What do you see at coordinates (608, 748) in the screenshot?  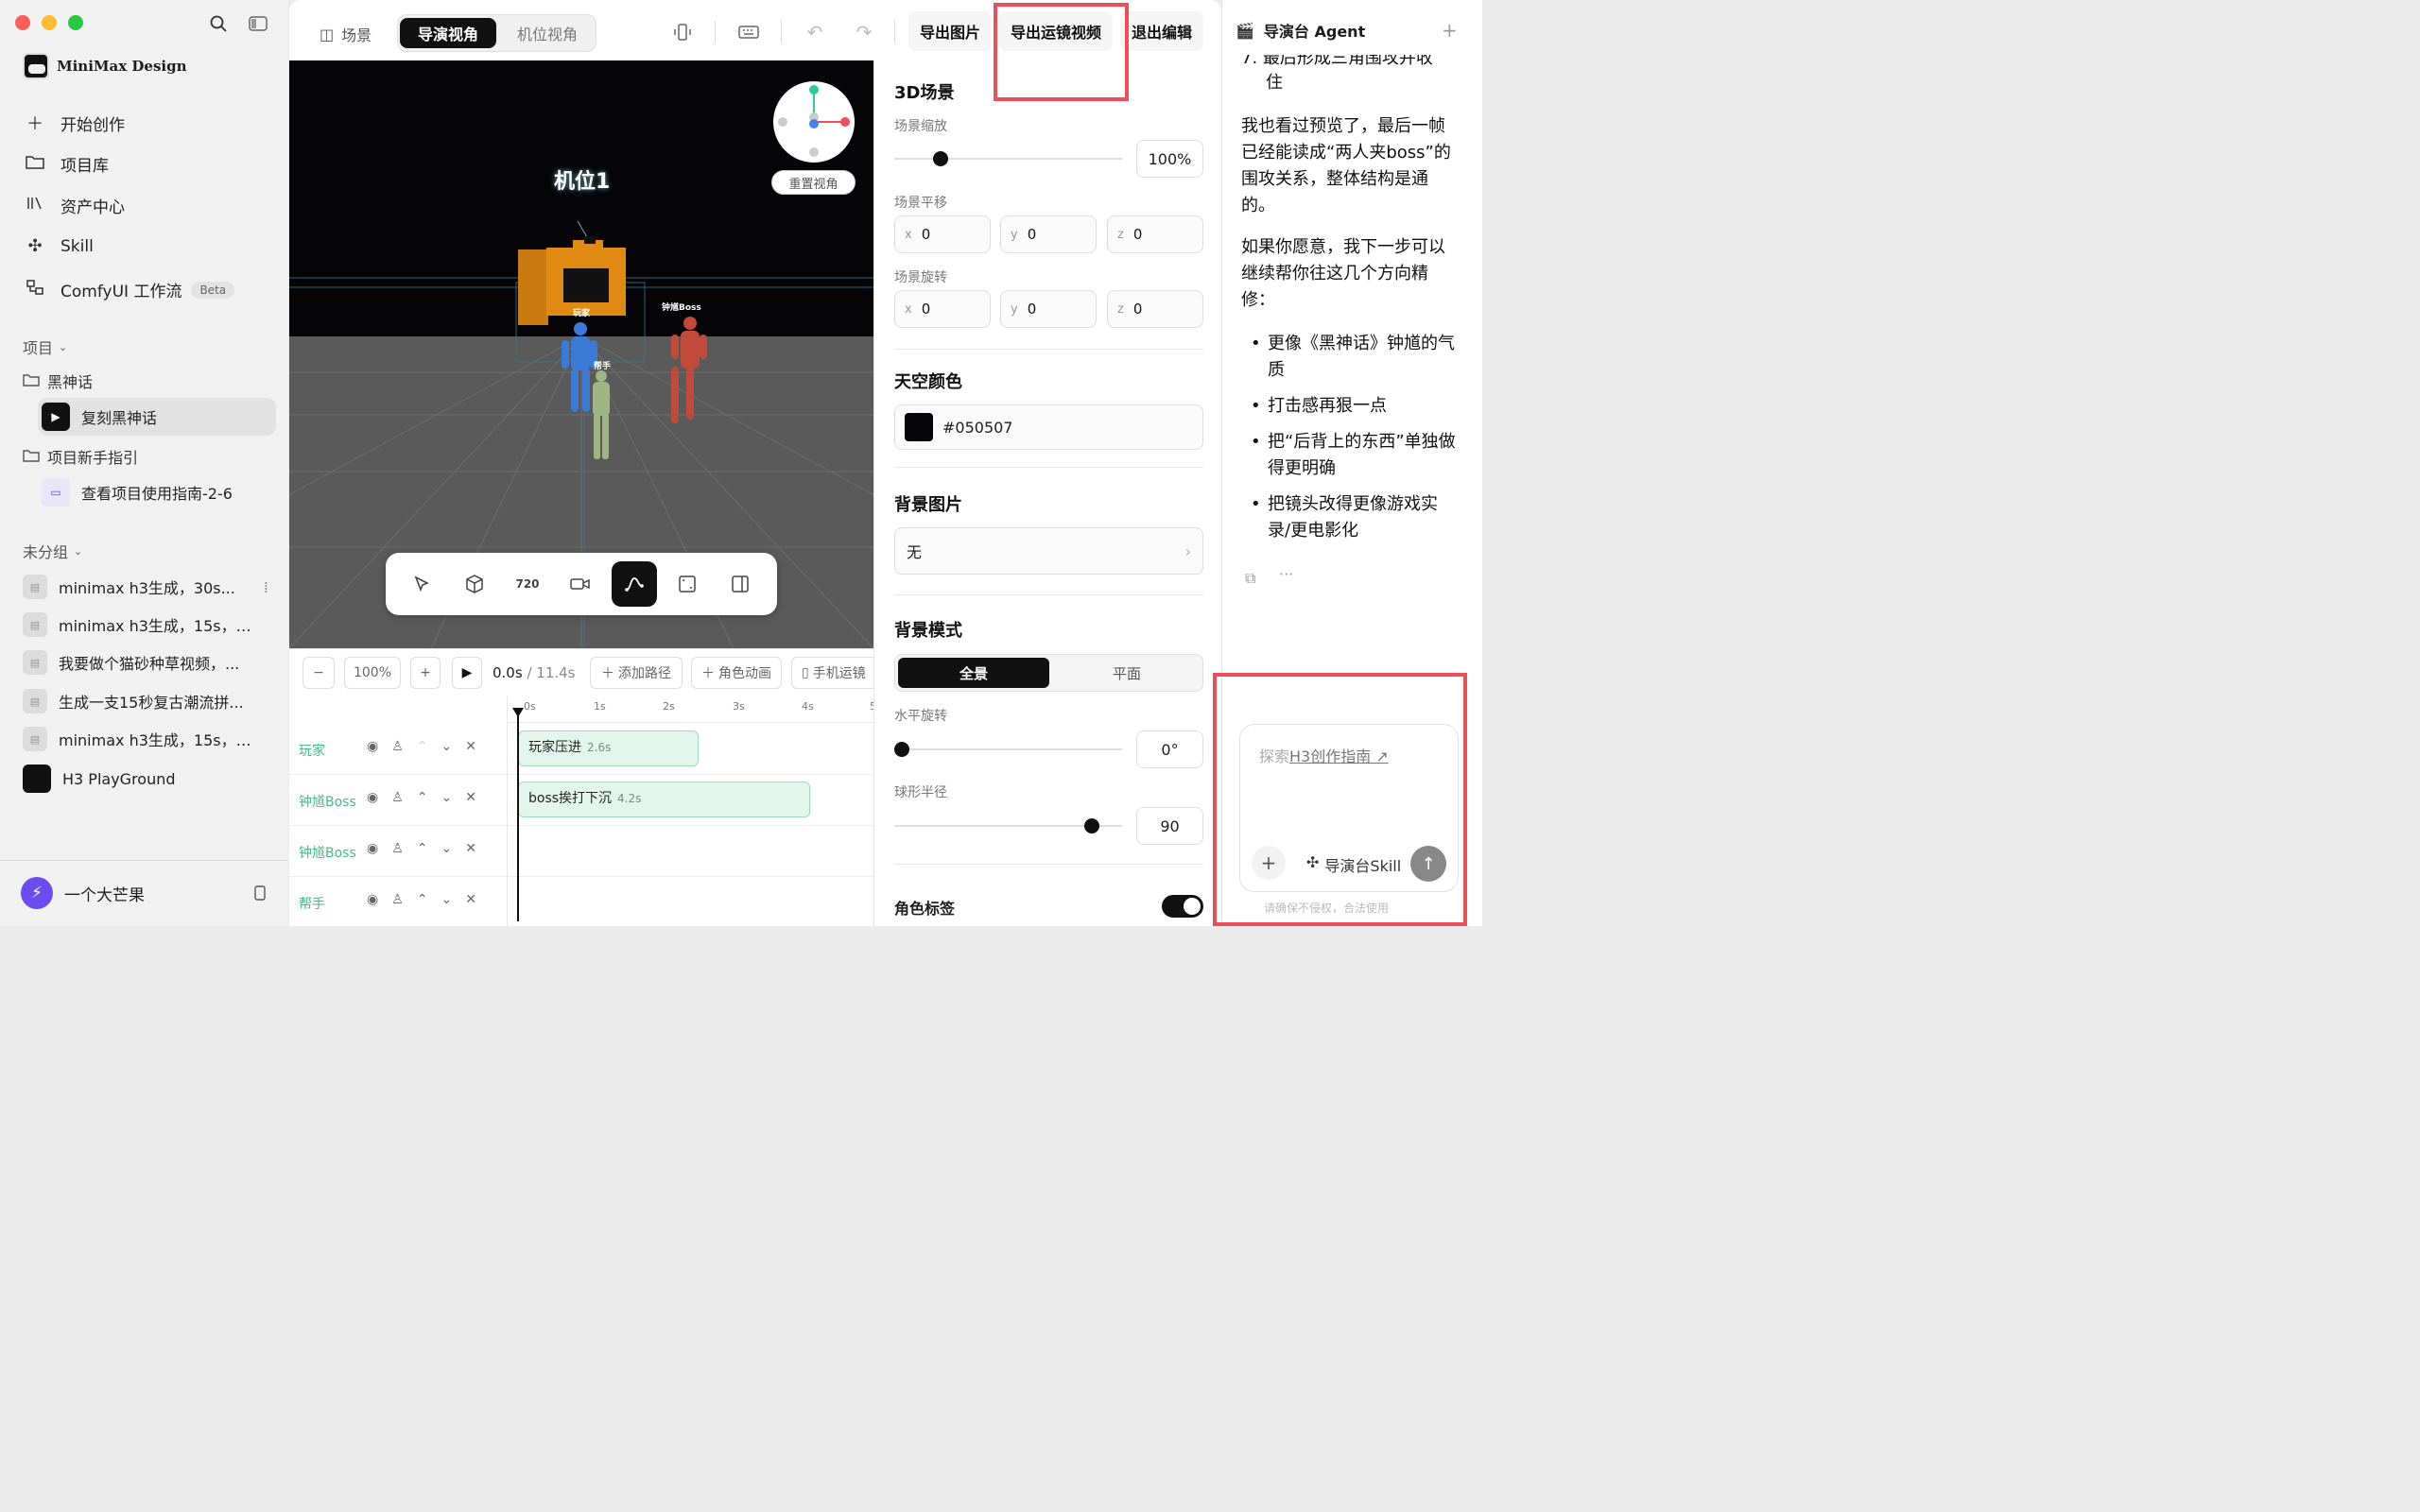 I see `timeline-clip: 玩家压进 2.6s` at bounding box center [608, 748].